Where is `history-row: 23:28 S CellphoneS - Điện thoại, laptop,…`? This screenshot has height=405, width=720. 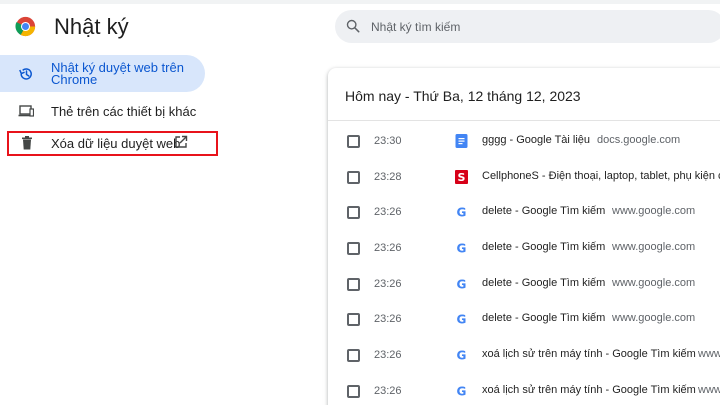 history-row: 23:28 S CellphoneS - Điện thoại, laptop,… is located at coordinates (524, 178).